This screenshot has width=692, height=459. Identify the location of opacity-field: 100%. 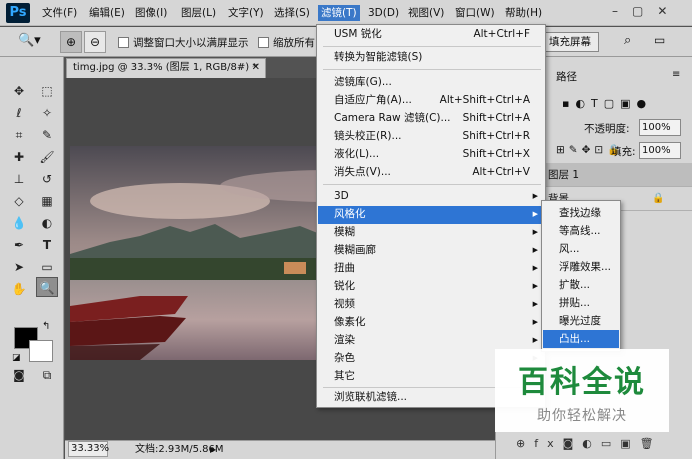
(660, 127).